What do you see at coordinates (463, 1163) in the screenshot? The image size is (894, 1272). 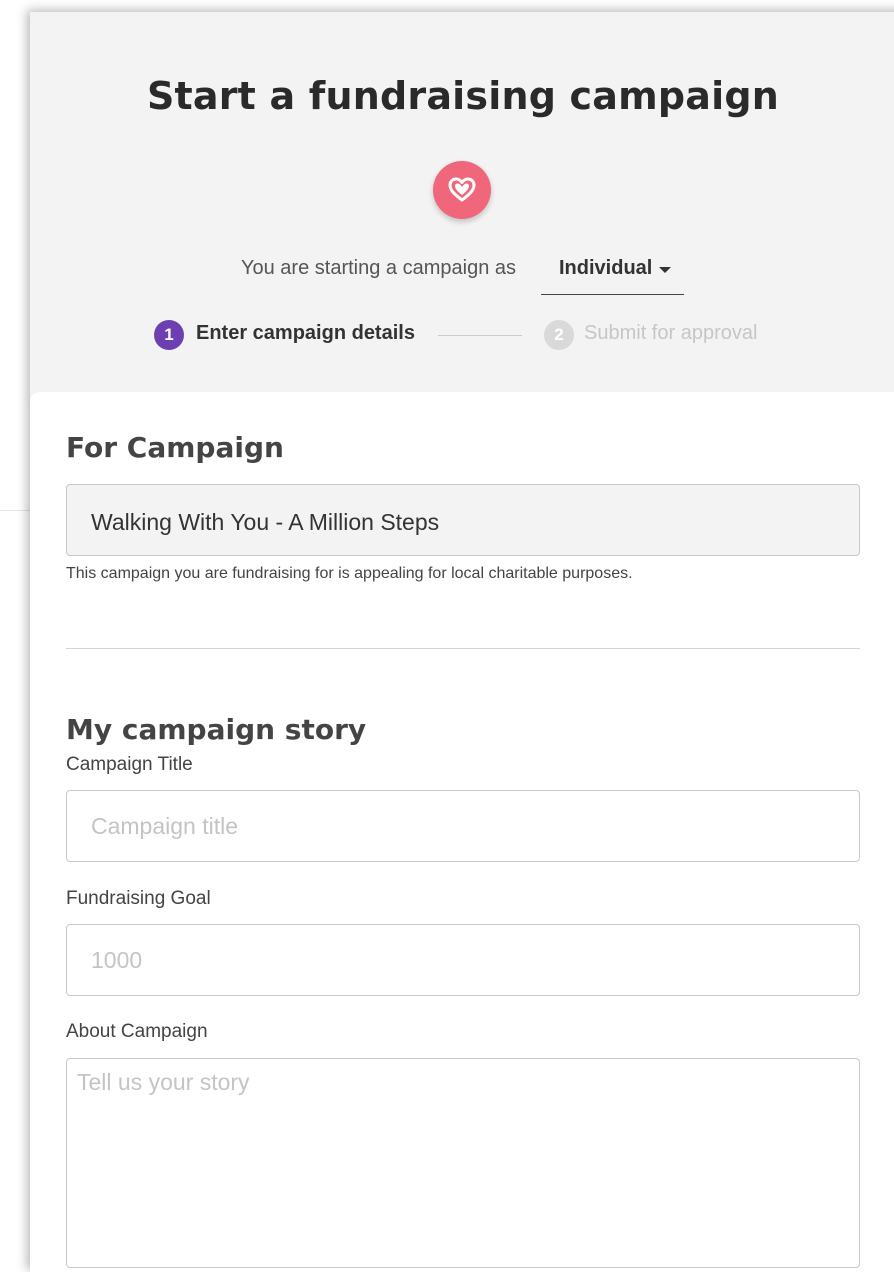 I see `about-campaign-textarea` at bounding box center [463, 1163].